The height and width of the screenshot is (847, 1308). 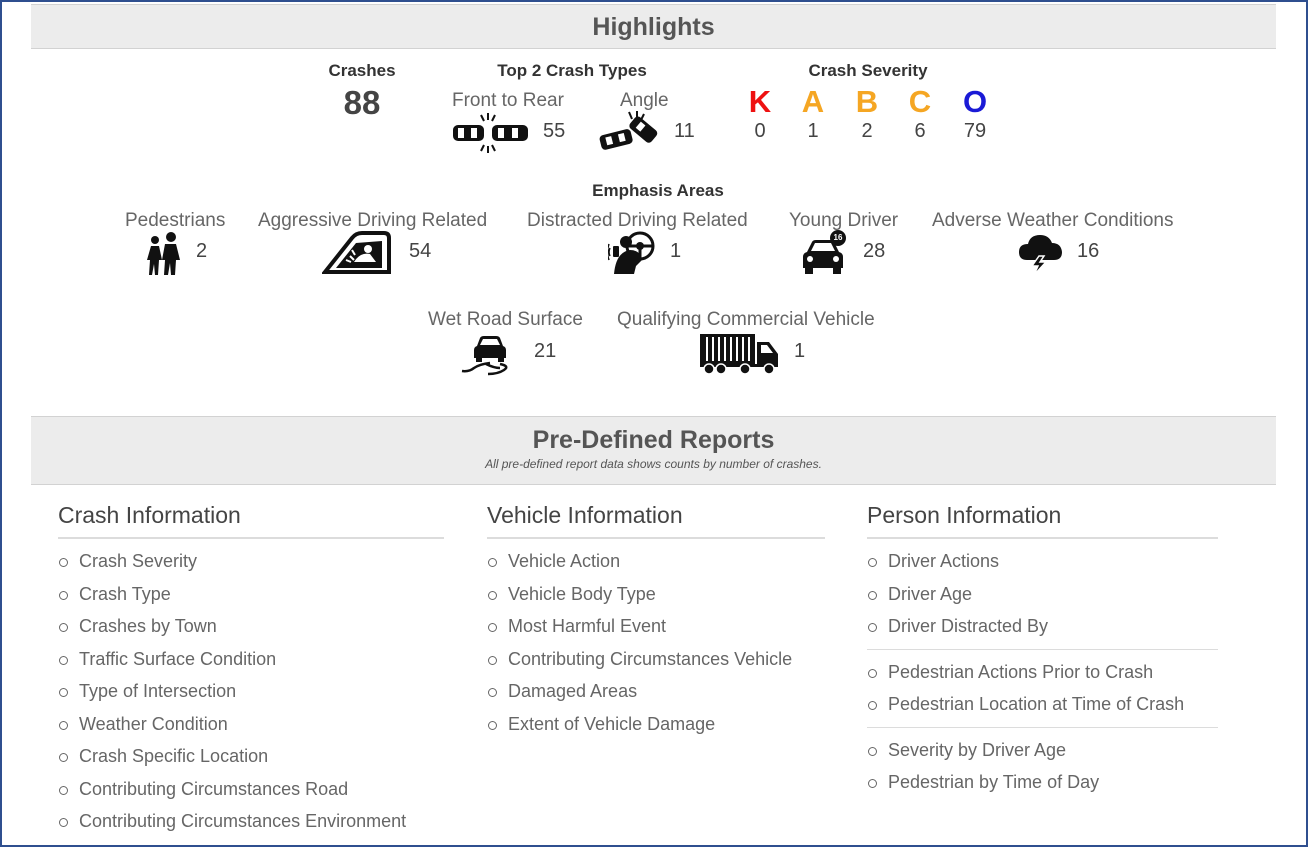 I want to click on report-link-damaged-areas: Damaged Areas, so click(x=656, y=691).